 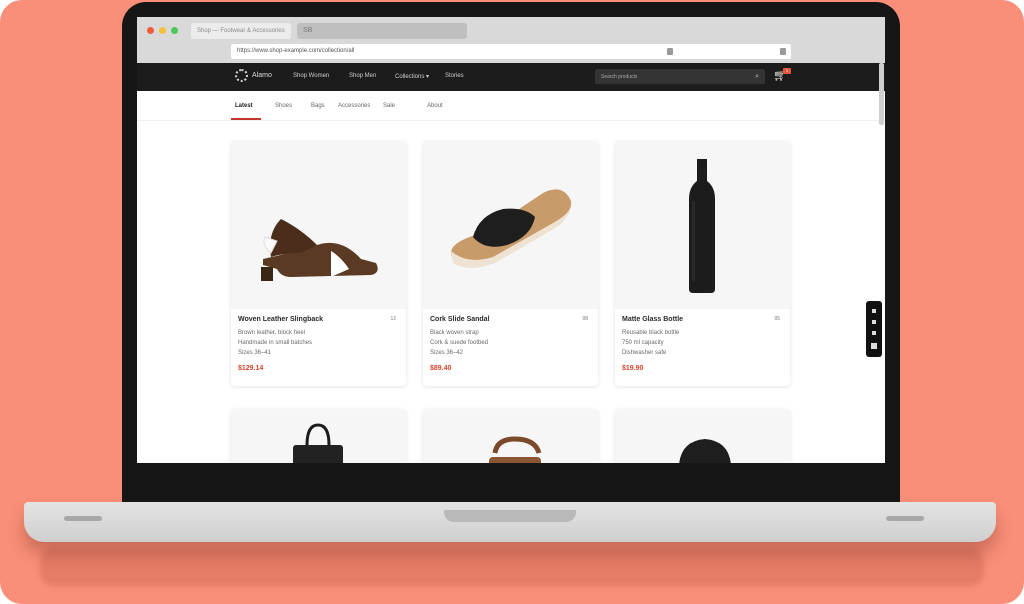 What do you see at coordinates (354, 106) in the screenshot?
I see `tab-accessories: Accessories` at bounding box center [354, 106].